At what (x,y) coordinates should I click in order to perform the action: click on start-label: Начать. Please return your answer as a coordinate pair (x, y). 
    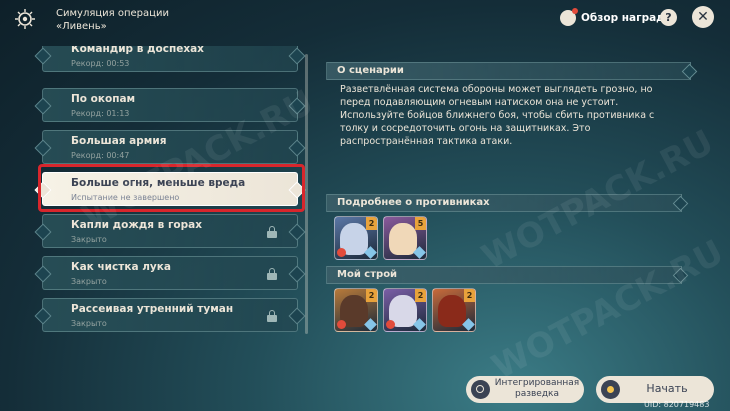
    Looking at the image, I should click on (667, 388).